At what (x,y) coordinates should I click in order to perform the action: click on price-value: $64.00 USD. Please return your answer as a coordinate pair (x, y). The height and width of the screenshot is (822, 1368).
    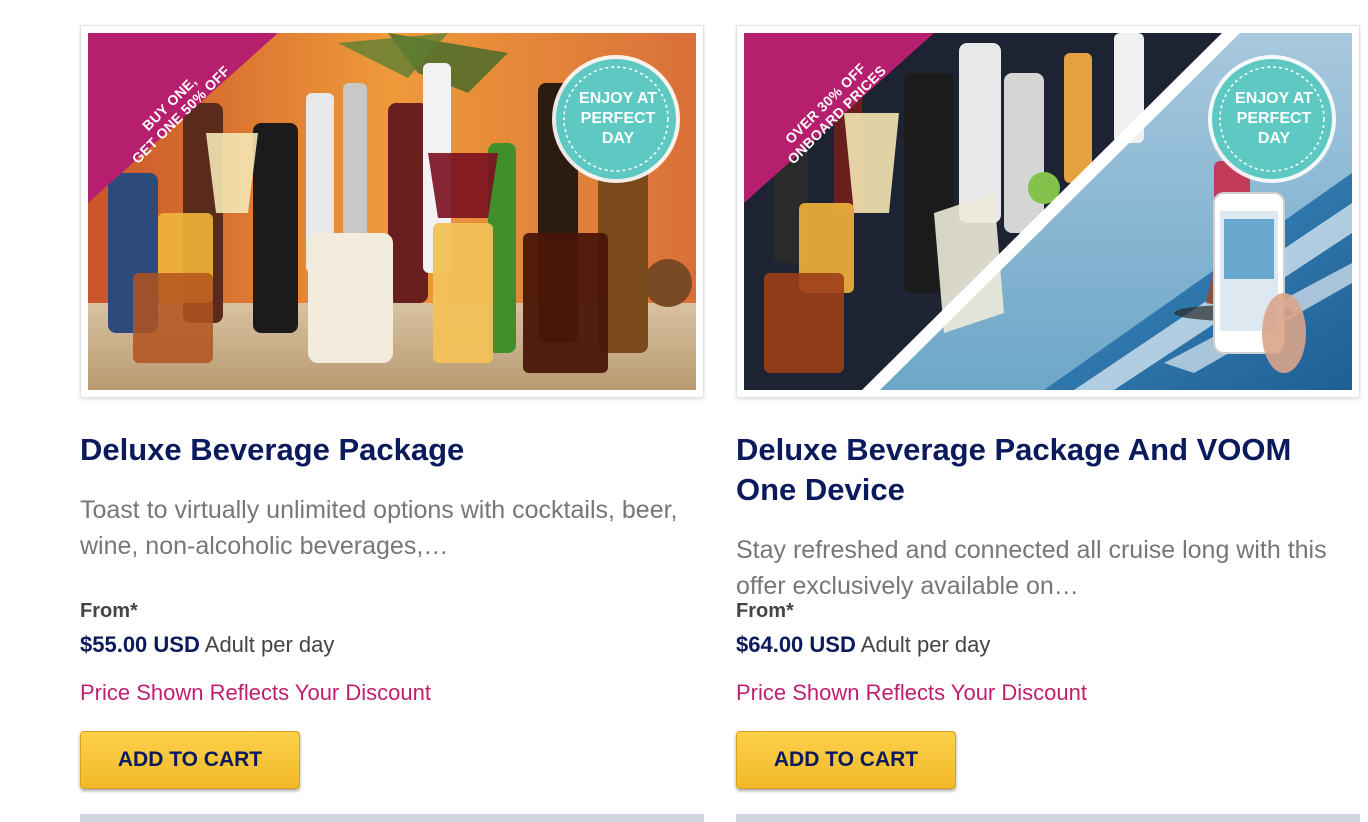
    Looking at the image, I should click on (796, 644).